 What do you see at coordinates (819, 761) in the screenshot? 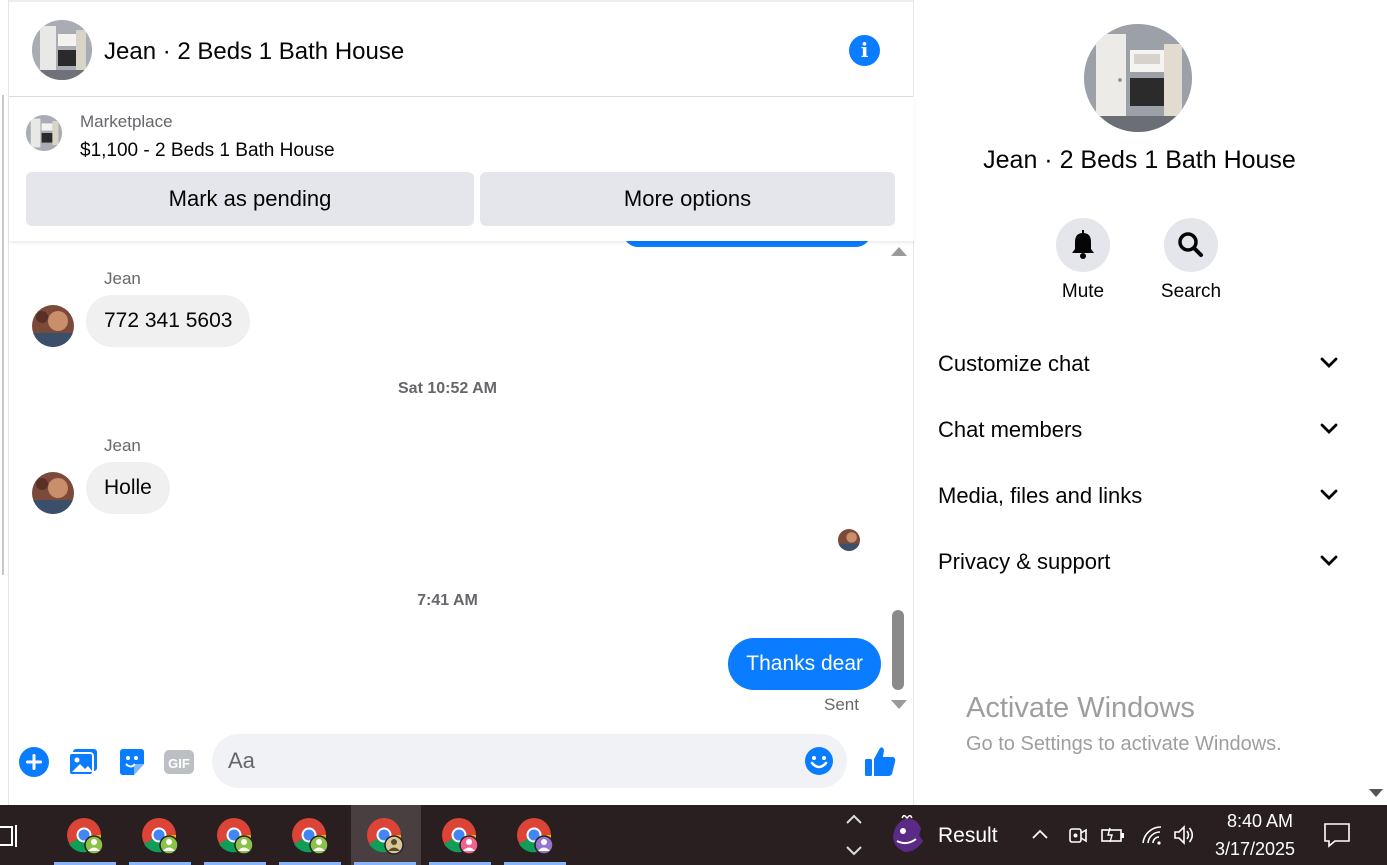
I see `emoji-icon` at bounding box center [819, 761].